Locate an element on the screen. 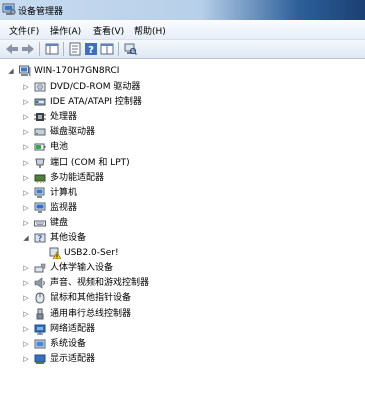 The width and height of the screenshot is (365, 395). category-label: 声音、视频和游戏控制器 is located at coordinates (100, 283).